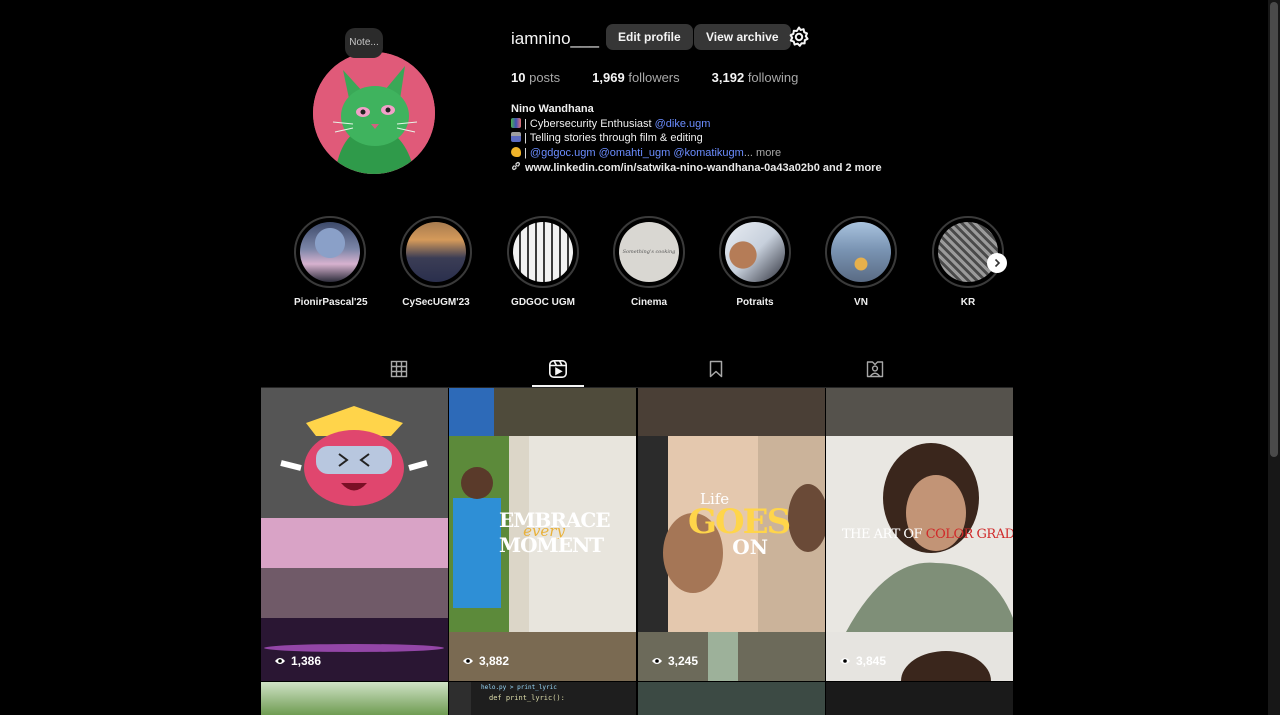 The width and height of the screenshot is (1280, 715). Describe the element at coordinates (1274, 229) in the screenshot. I see `scrollbar-thumb` at that location.